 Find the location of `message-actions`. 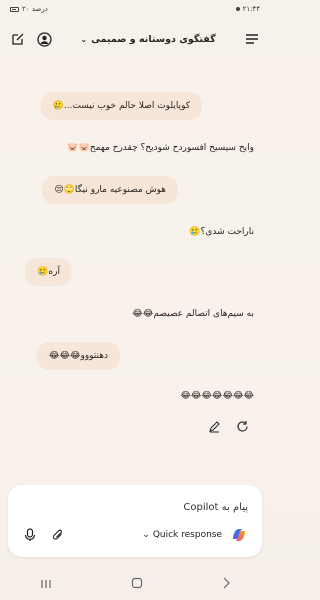

message-actions is located at coordinates (228, 426).